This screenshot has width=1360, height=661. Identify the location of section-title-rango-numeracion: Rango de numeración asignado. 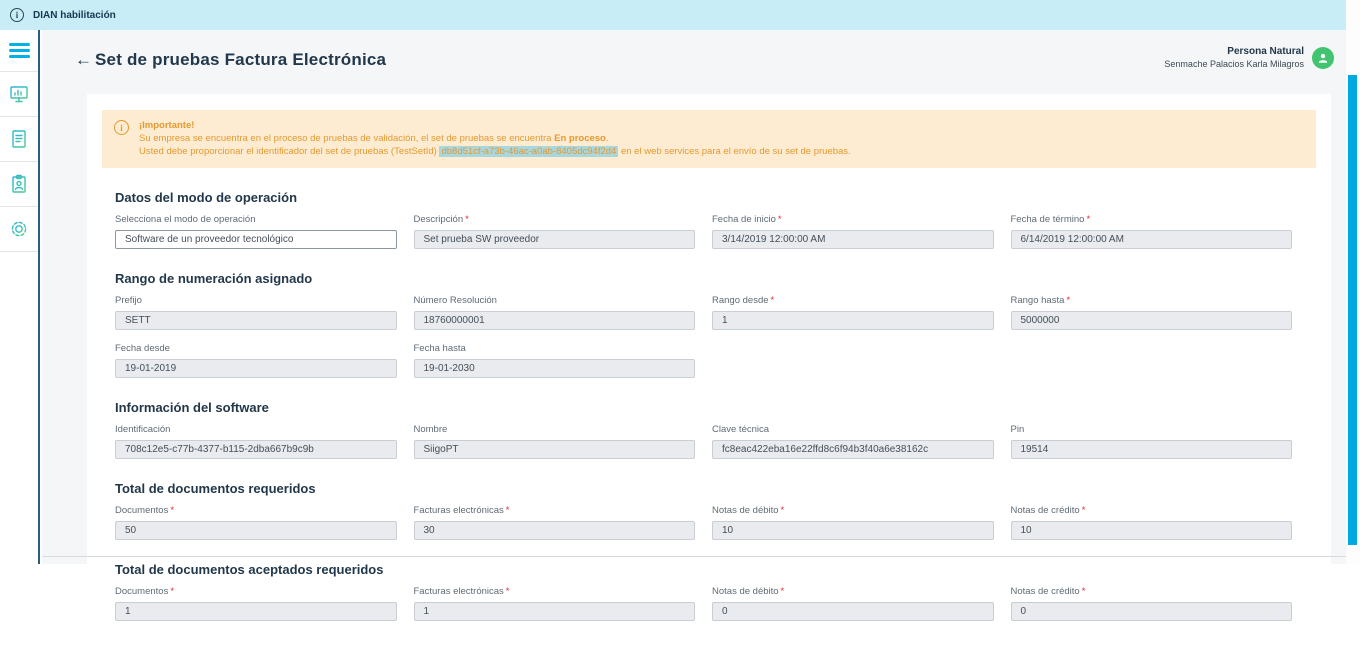
(214, 278).